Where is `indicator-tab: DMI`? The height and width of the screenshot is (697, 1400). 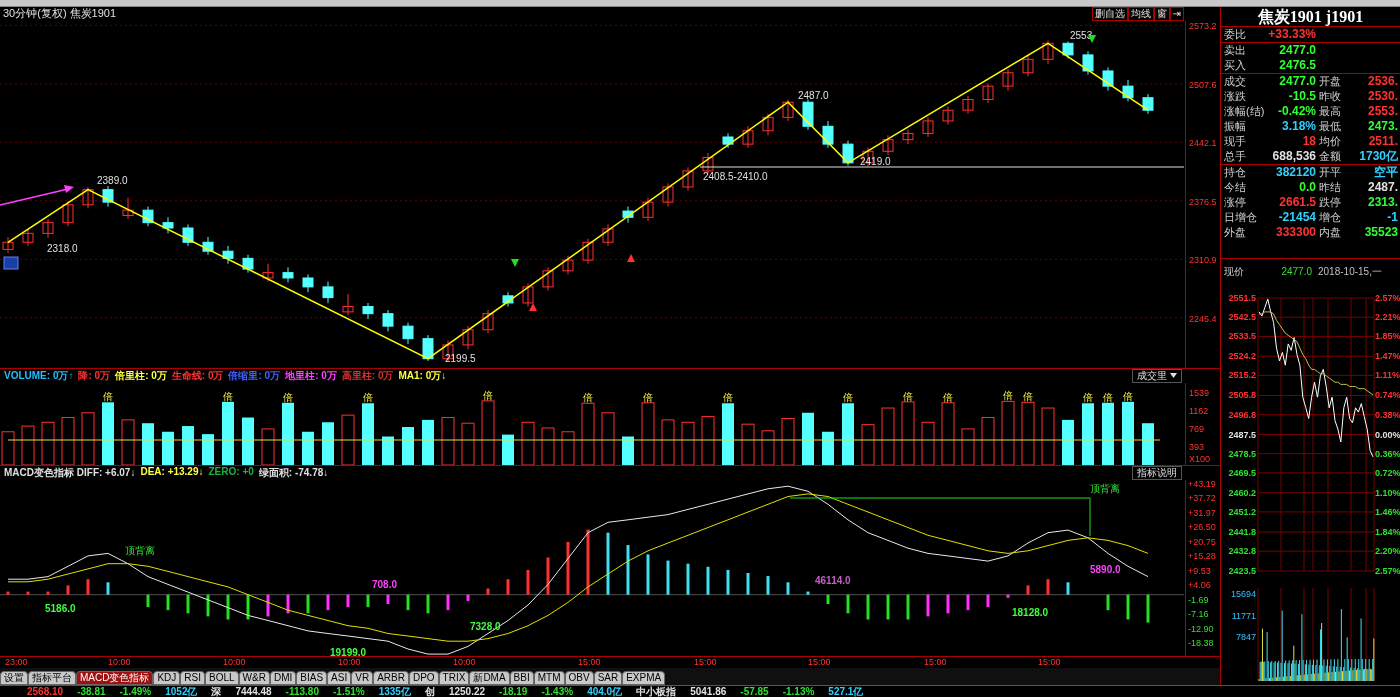
indicator-tab: DMI is located at coordinates (283, 677).